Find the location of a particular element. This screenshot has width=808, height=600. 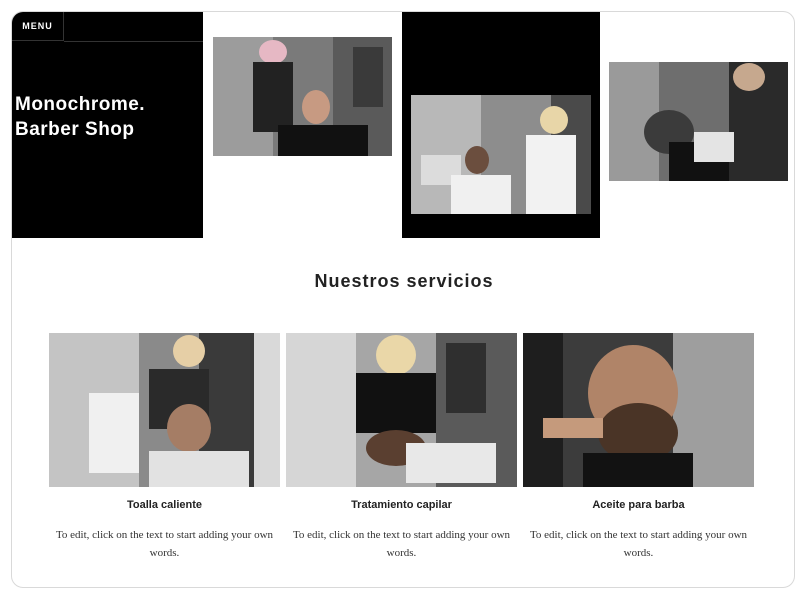

service-title: Aceite para barba is located at coordinates (638, 505).